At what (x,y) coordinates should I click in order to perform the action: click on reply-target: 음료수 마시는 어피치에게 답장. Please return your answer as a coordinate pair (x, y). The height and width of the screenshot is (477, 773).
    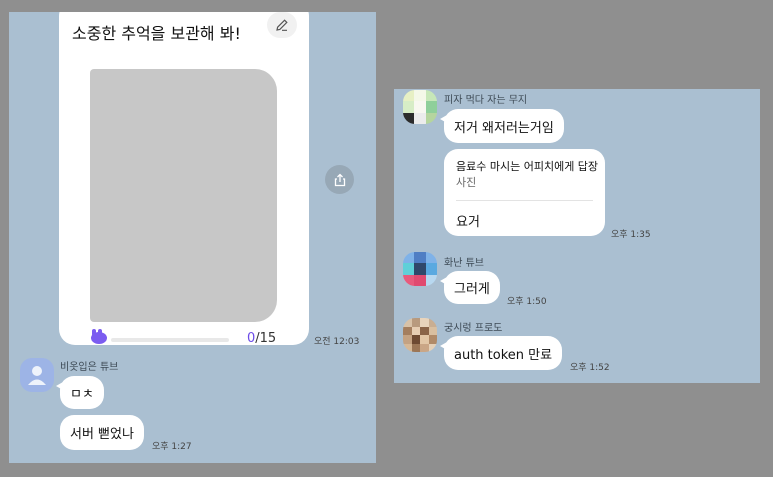
    Looking at the image, I should click on (527, 166).